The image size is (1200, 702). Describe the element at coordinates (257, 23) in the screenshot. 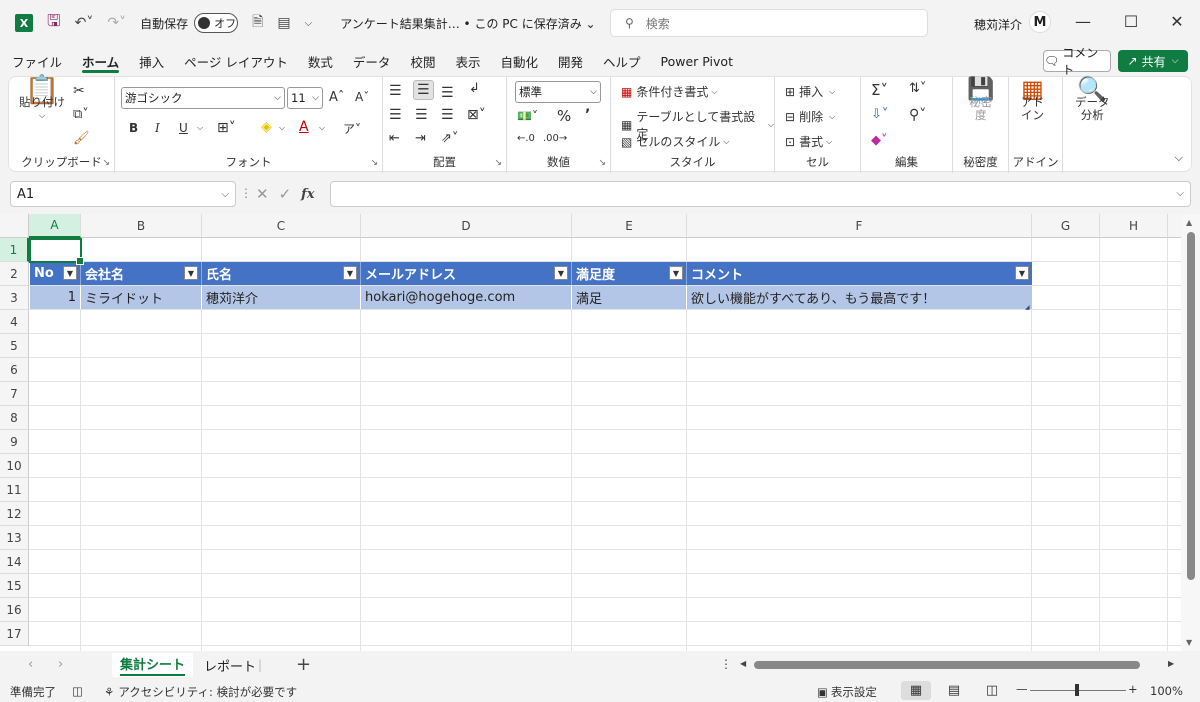

I see `document-icon: 🗎` at that location.